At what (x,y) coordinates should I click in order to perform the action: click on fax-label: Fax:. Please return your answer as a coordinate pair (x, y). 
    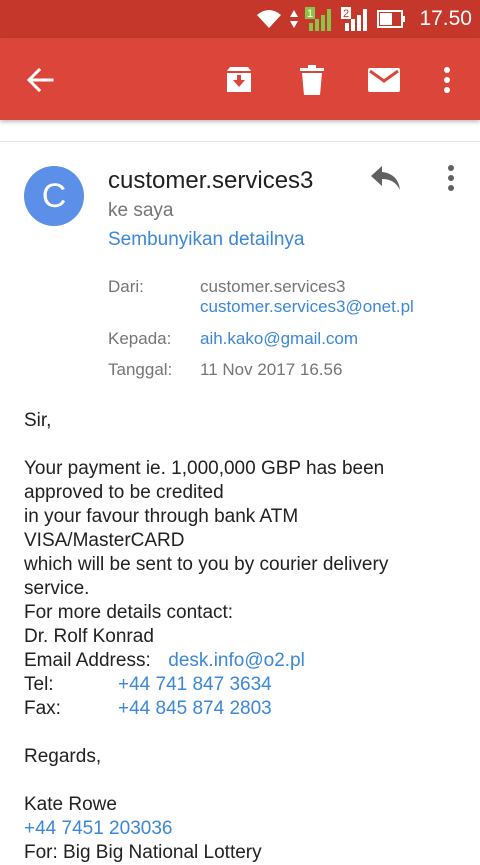
    Looking at the image, I should click on (42, 708).